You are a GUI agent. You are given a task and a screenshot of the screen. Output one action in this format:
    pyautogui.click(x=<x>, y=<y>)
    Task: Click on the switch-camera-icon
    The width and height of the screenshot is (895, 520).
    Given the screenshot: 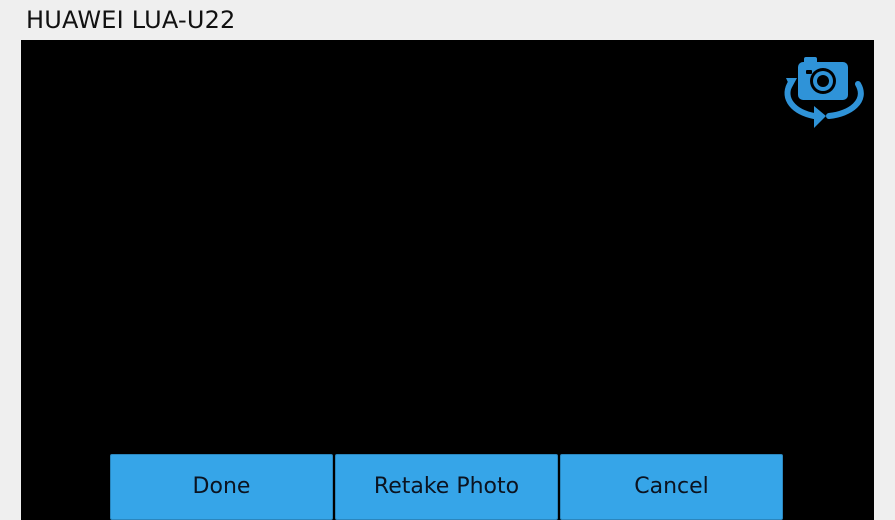 What is the action you would take?
    pyautogui.click(x=824, y=92)
    